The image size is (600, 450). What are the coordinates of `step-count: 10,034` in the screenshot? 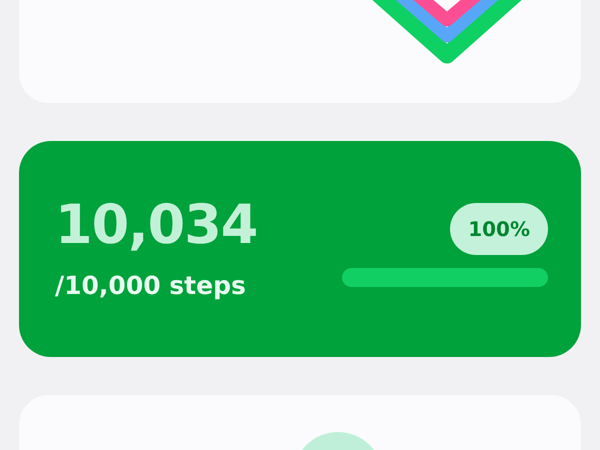 It's located at (156, 225).